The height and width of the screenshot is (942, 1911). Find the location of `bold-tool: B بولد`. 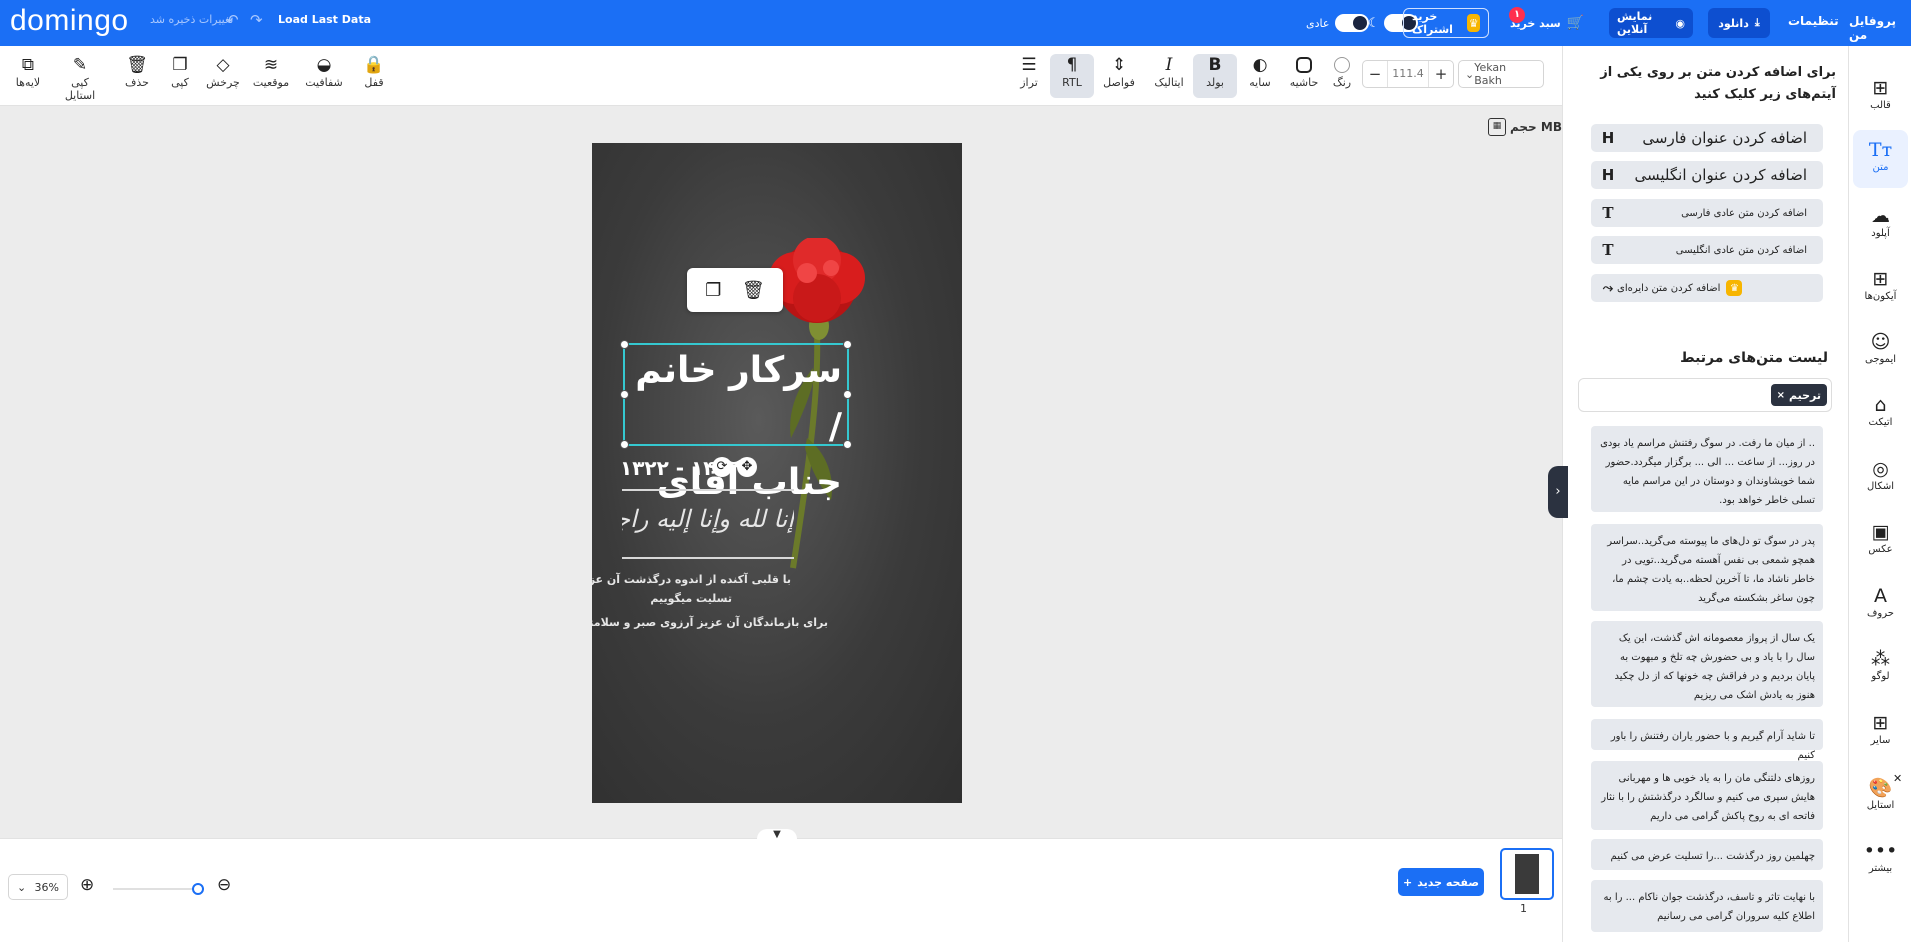

bold-tool: B بولد is located at coordinates (1215, 76).